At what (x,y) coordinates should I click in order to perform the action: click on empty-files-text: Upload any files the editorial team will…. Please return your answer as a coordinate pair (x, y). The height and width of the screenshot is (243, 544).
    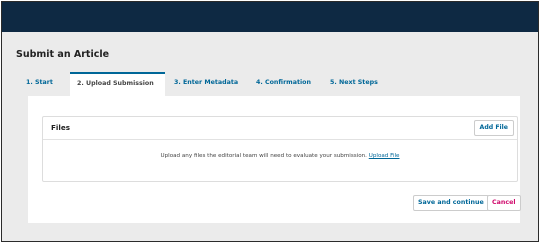
    Looking at the image, I should click on (263, 156).